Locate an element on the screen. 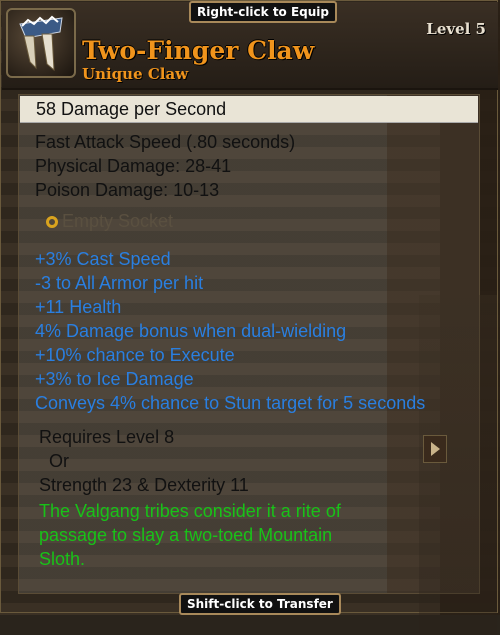 The width and height of the screenshot is (500, 635). modifier-6: +3% to Ice Damage is located at coordinates (114, 379).